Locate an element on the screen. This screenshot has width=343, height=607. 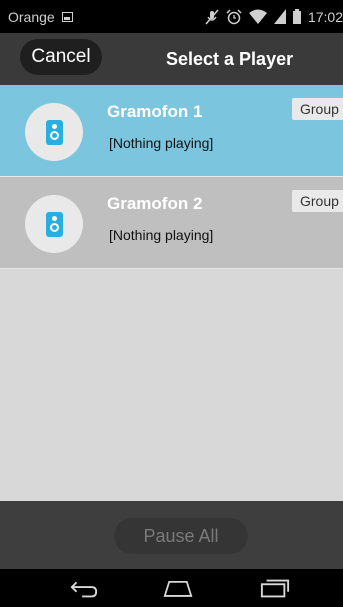
header-bar: Cancel Select a Player is located at coordinates (171, 59).